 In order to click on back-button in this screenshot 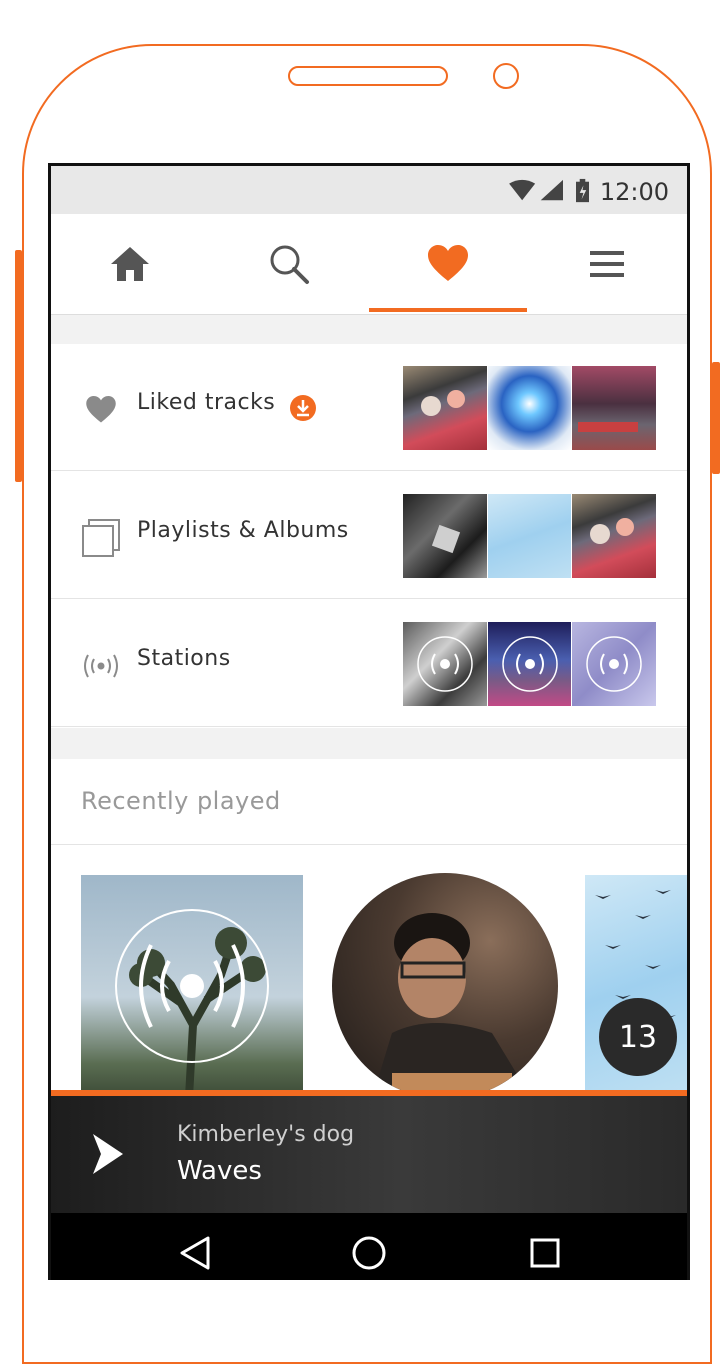, I will do `click(195, 1253)`.